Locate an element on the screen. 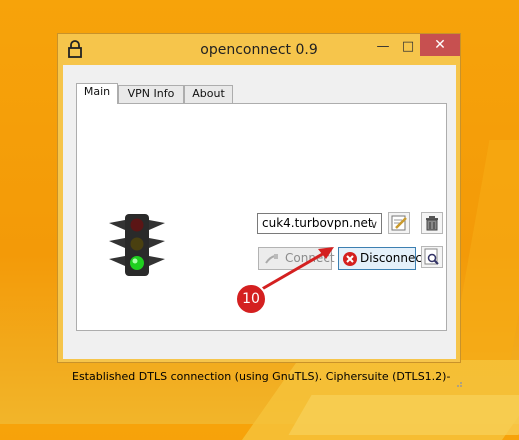 This screenshot has height=440, width=519. maximize-button: □ is located at coordinates (408, 47).